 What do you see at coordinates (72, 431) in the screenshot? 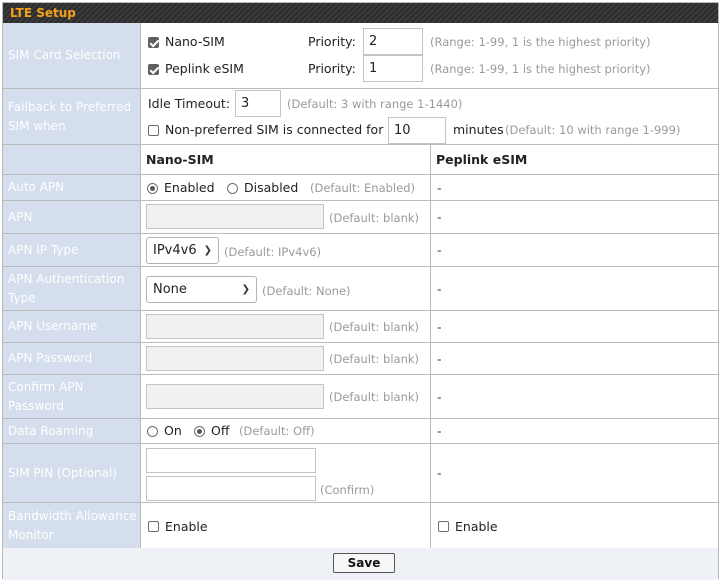
I see `row-label: Data Roaming` at bounding box center [72, 431].